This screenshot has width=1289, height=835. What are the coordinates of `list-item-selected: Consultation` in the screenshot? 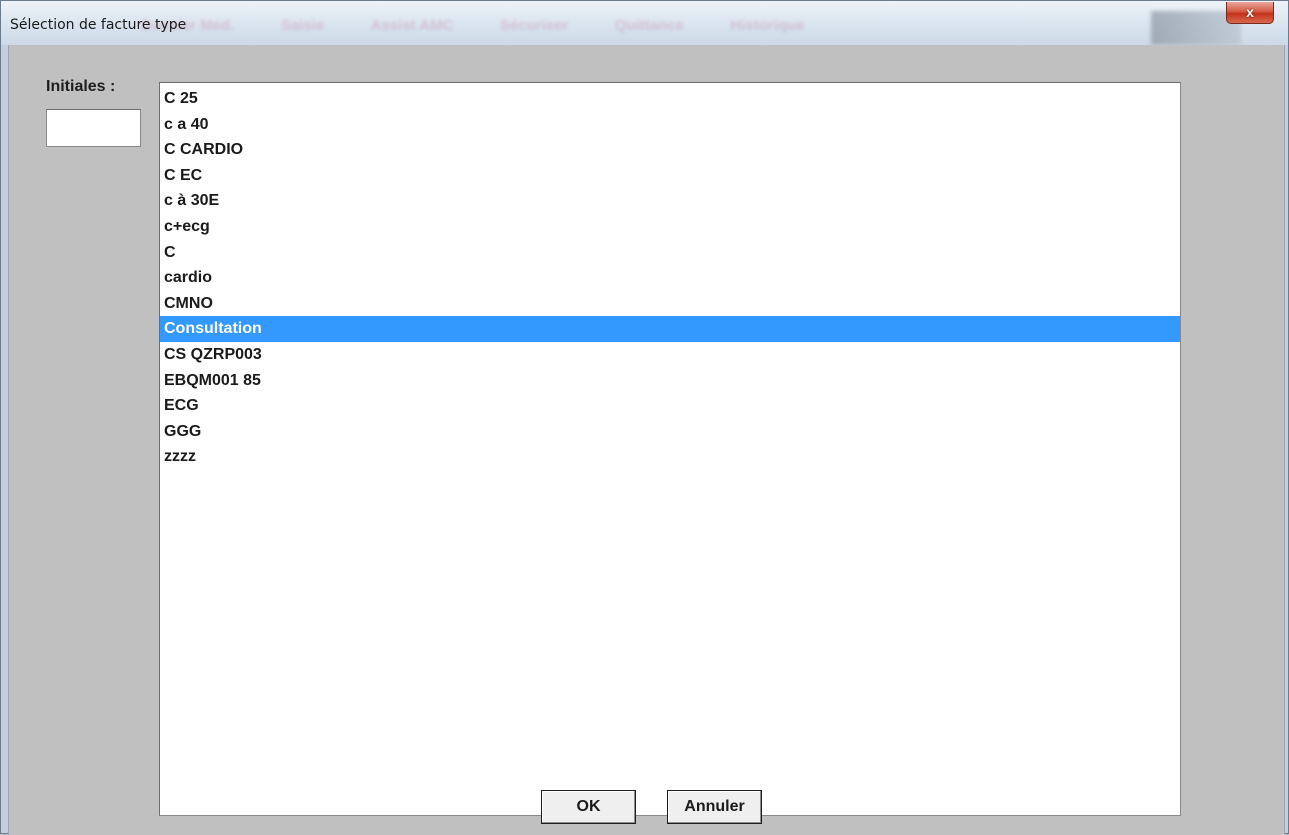 It's located at (670, 329).